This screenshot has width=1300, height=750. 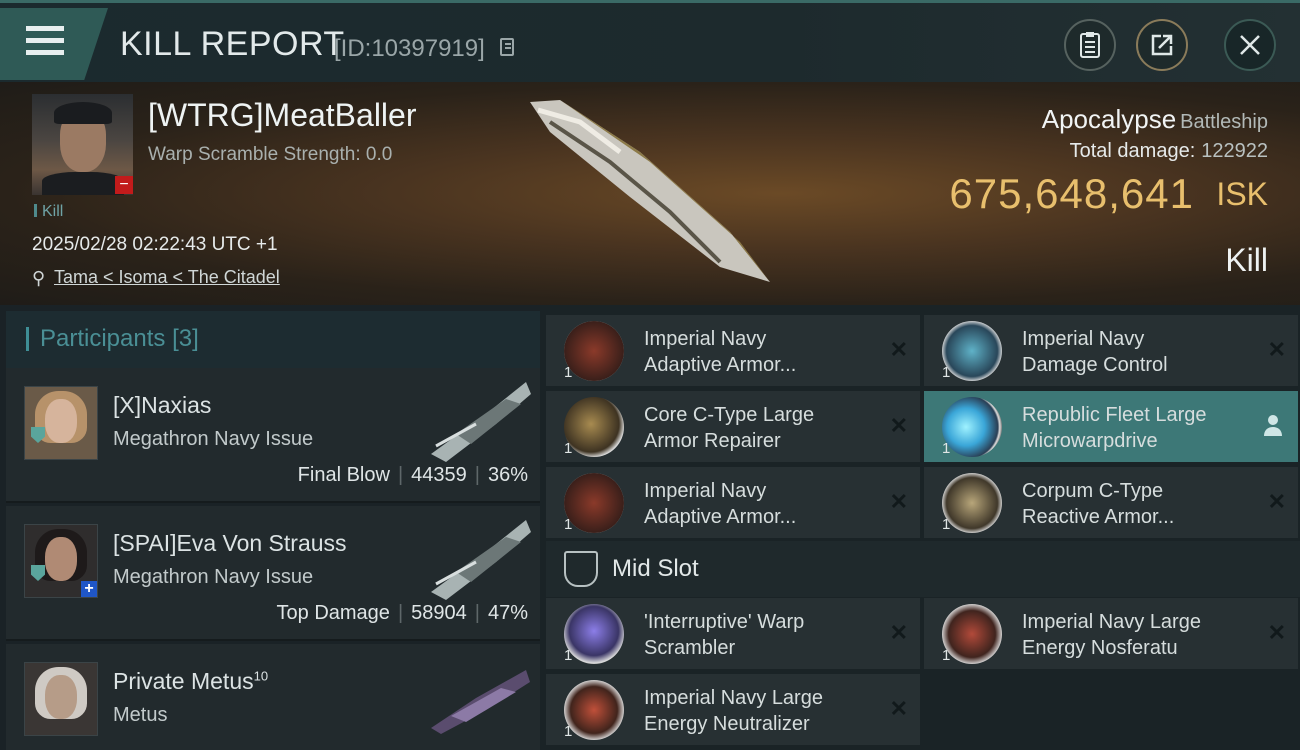 What do you see at coordinates (333, 613) in the screenshot?
I see `participant-role: Top Damage` at bounding box center [333, 613].